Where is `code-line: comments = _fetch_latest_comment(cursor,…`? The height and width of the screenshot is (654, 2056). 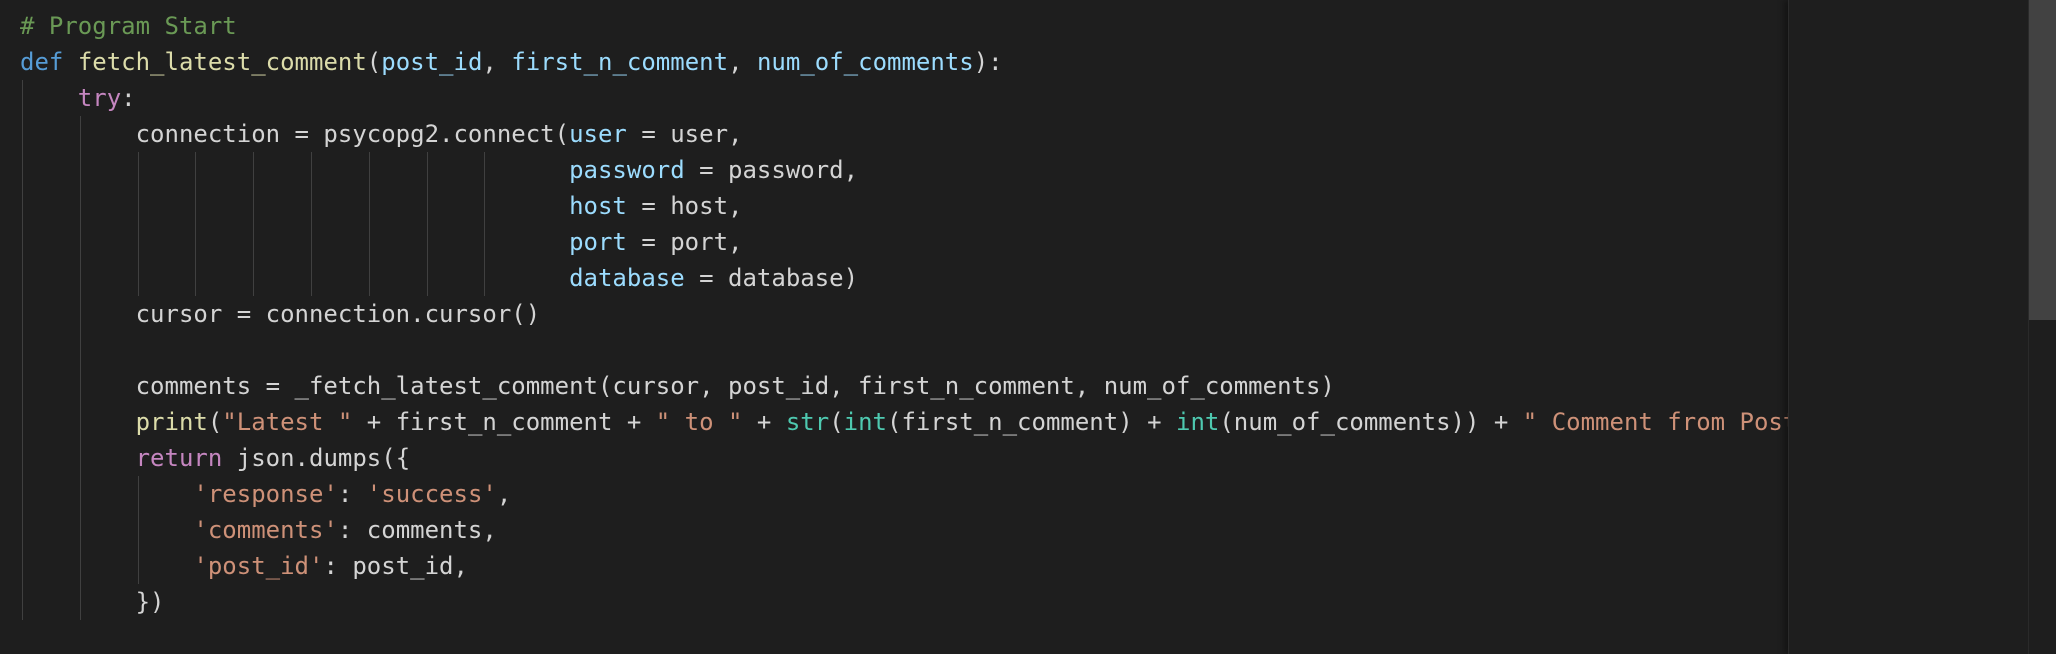
code-line: comments = _fetch_latest_comment(cursor,… is located at coordinates (677, 386).